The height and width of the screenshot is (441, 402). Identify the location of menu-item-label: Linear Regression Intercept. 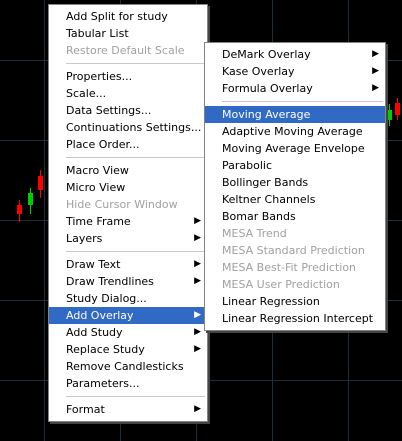
(298, 318).